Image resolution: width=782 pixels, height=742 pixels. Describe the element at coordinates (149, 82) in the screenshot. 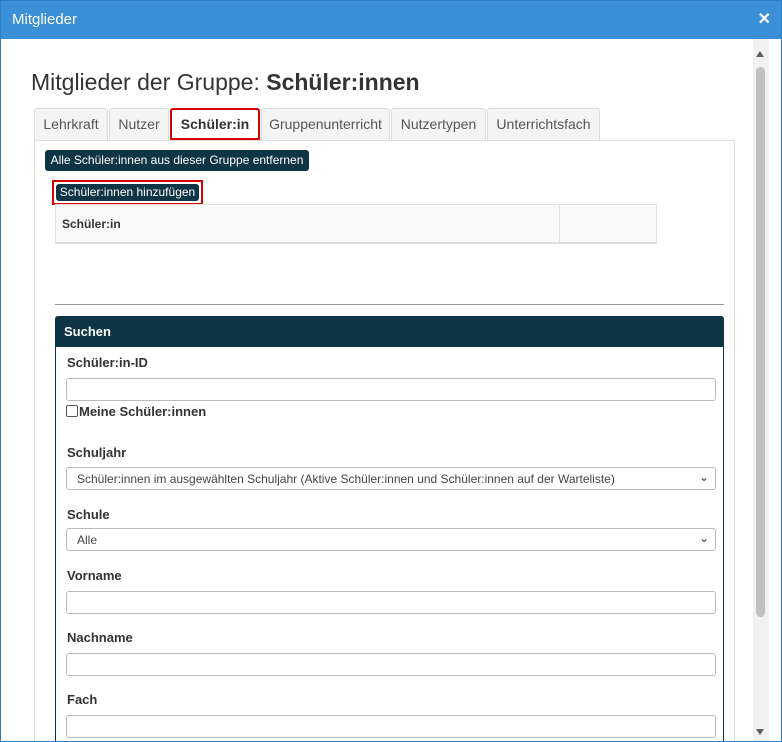

I see `page-title-prefix: Mitglieder der Gruppe:` at that location.